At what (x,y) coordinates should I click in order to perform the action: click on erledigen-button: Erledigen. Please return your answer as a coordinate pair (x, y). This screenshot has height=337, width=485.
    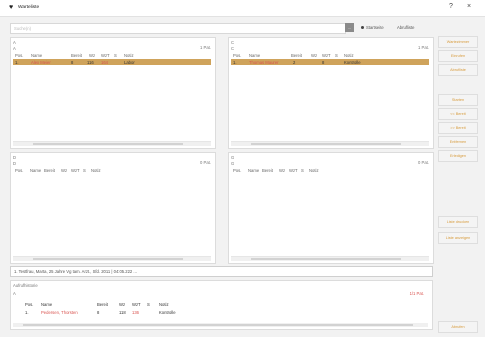
    Looking at the image, I should click on (458, 156).